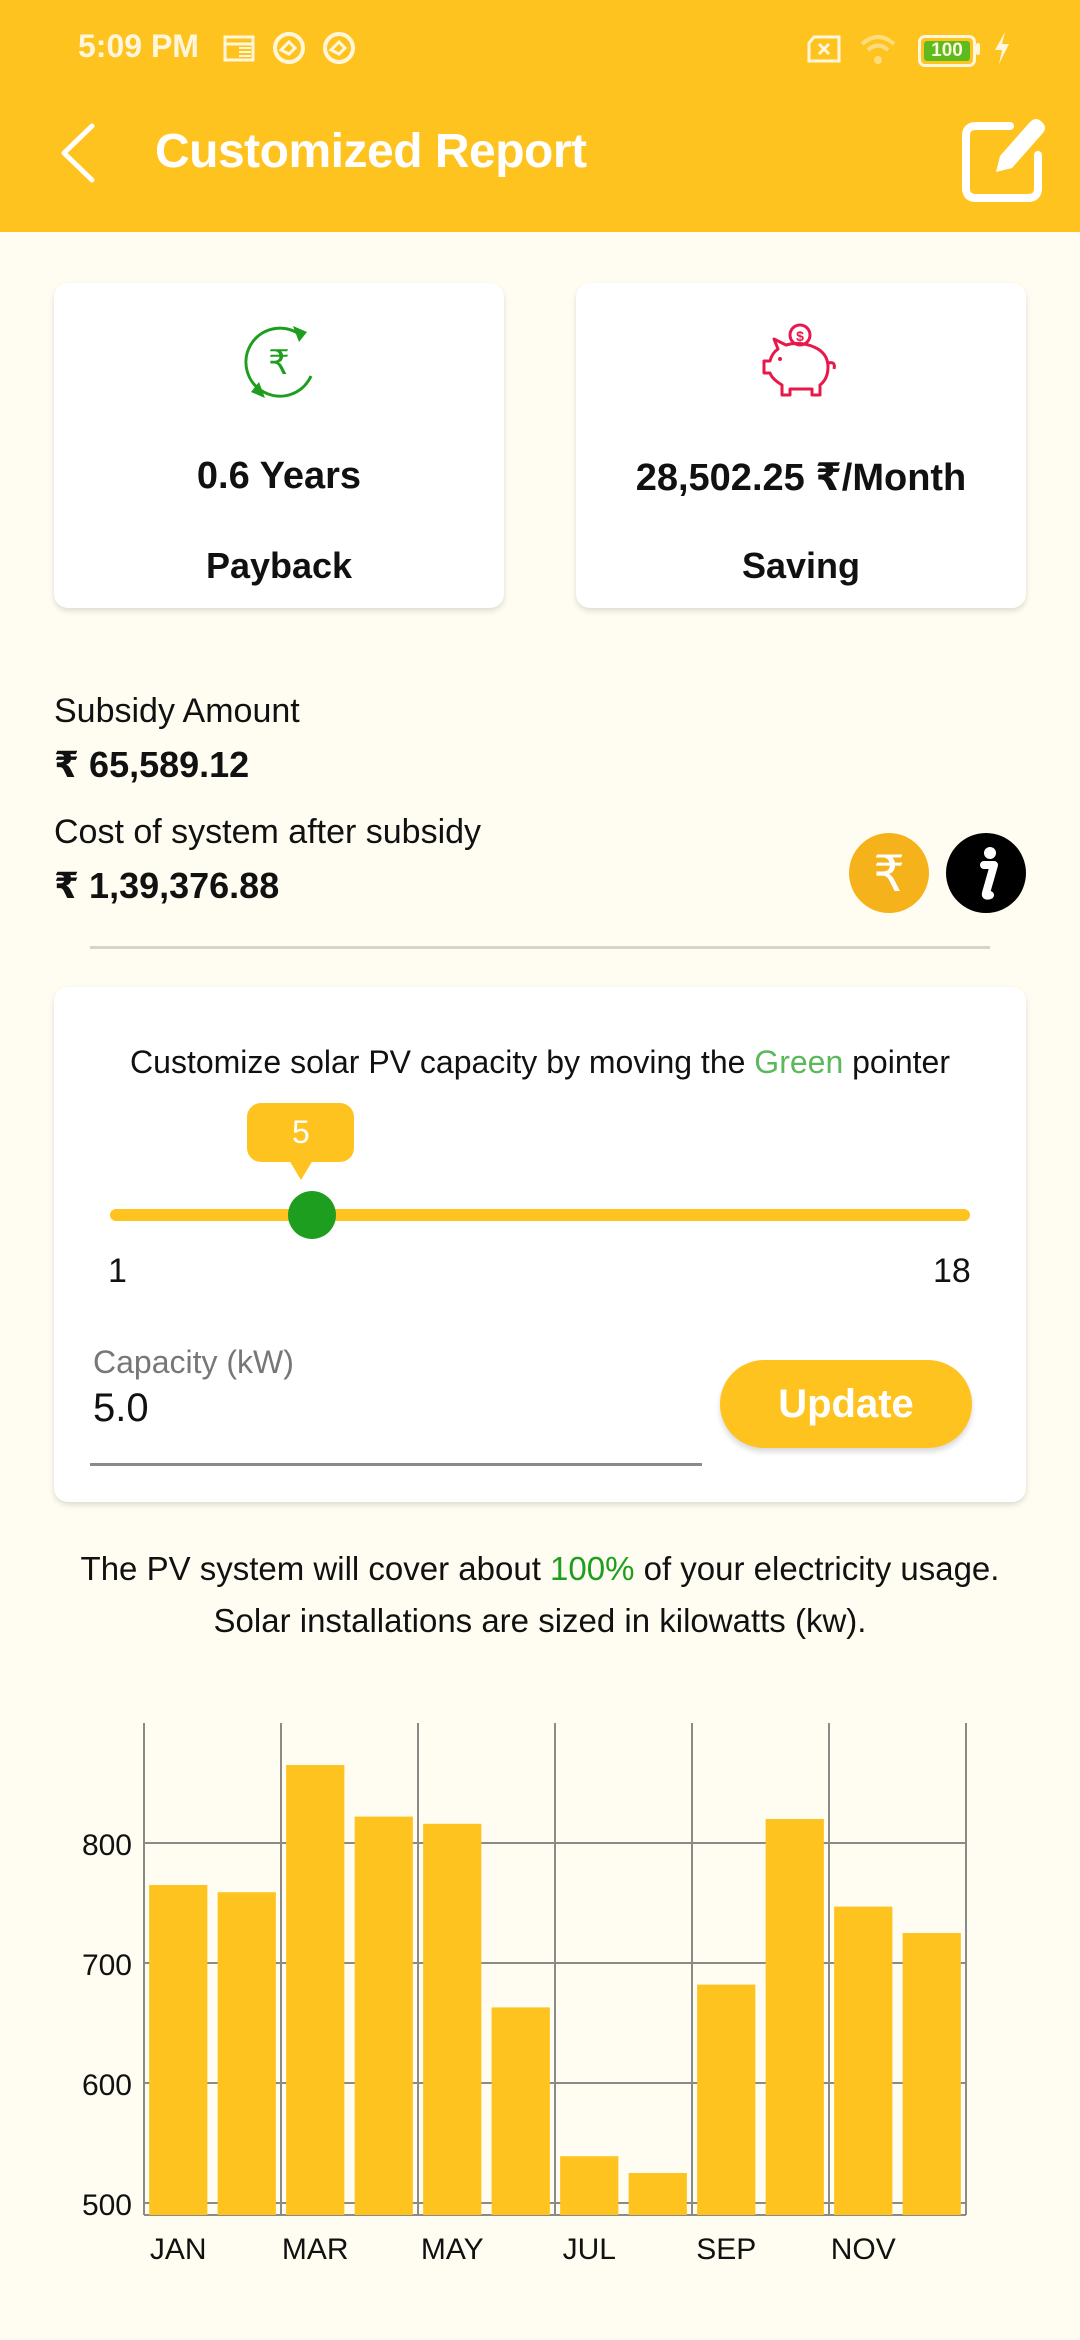  I want to click on subsidy-value: ₹ 65,589.12, so click(152, 764).